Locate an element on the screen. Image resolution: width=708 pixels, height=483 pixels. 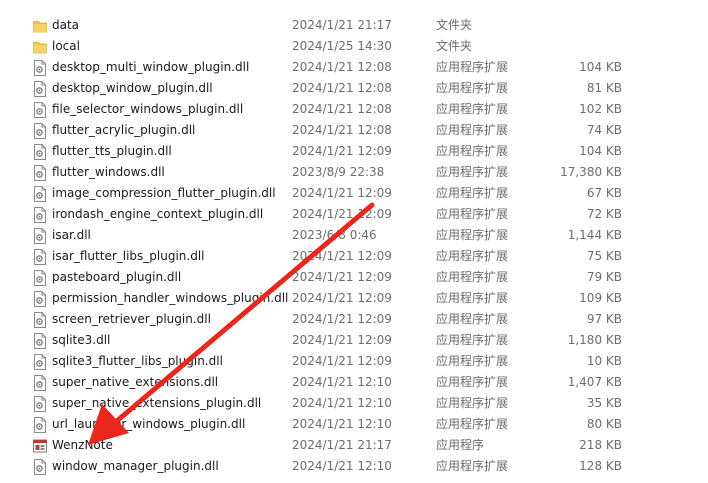
file-date: 2023/6/8 0:46 is located at coordinates (334, 235).